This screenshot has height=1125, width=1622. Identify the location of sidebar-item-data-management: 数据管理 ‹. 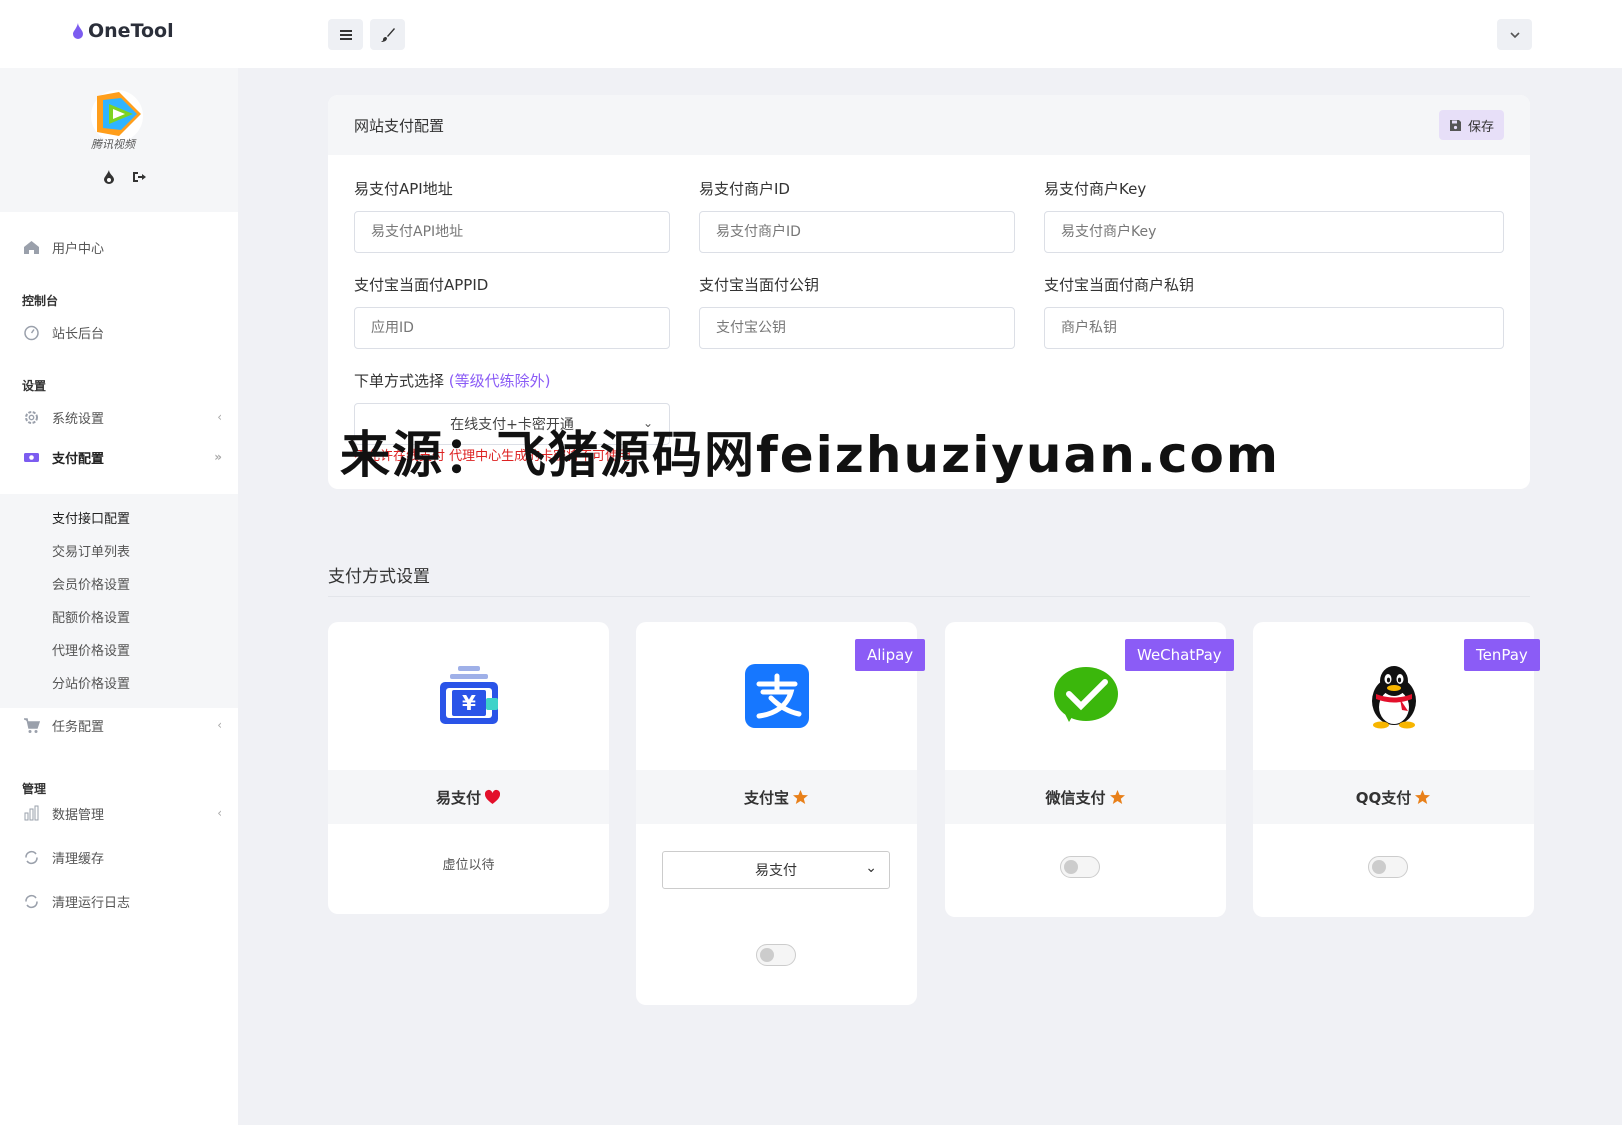
(119, 813).